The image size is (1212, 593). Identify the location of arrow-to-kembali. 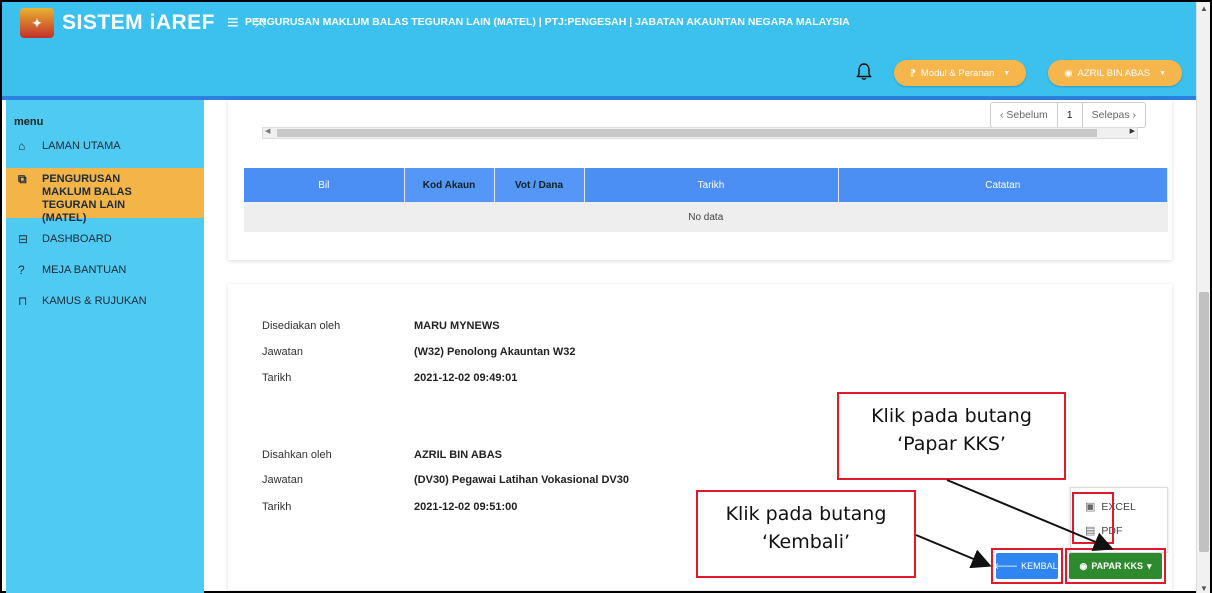
(953, 551).